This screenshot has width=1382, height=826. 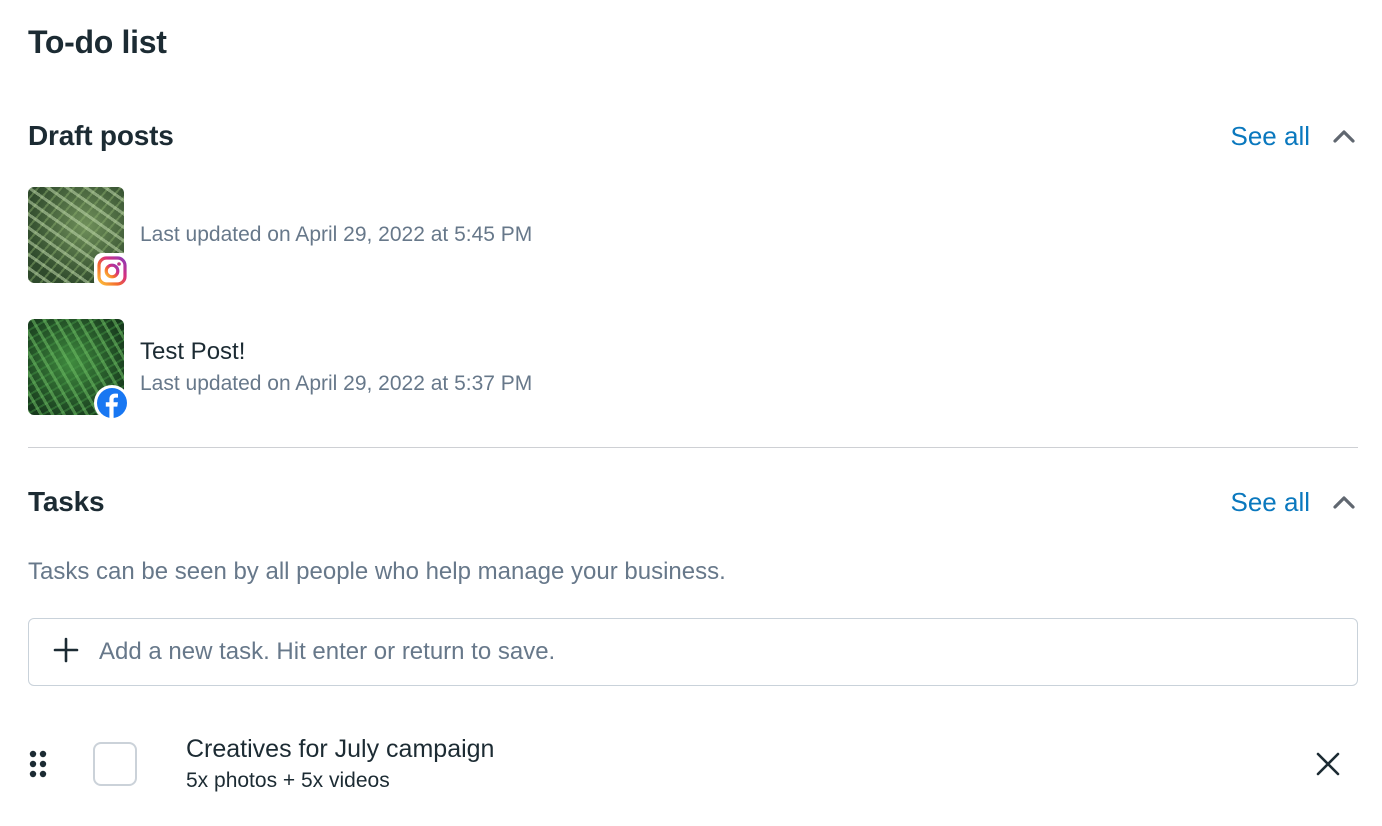 I want to click on section-divider, so click(x=693, y=447).